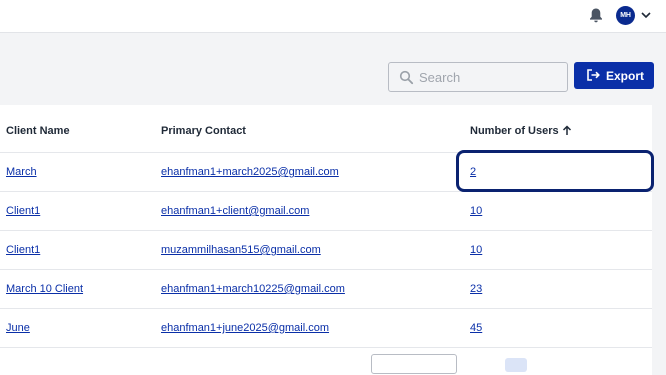  What do you see at coordinates (514, 131) in the screenshot?
I see `column-header-label: Number of Users` at bounding box center [514, 131].